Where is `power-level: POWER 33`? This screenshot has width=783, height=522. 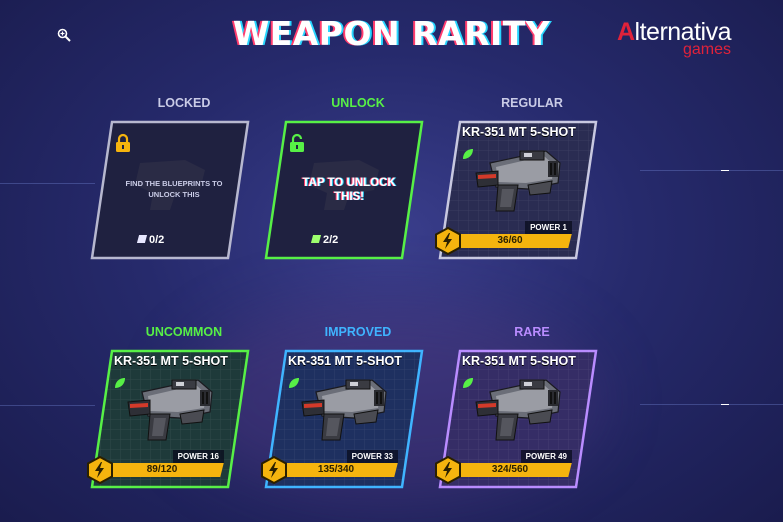
power-level: POWER 33 is located at coordinates (372, 456).